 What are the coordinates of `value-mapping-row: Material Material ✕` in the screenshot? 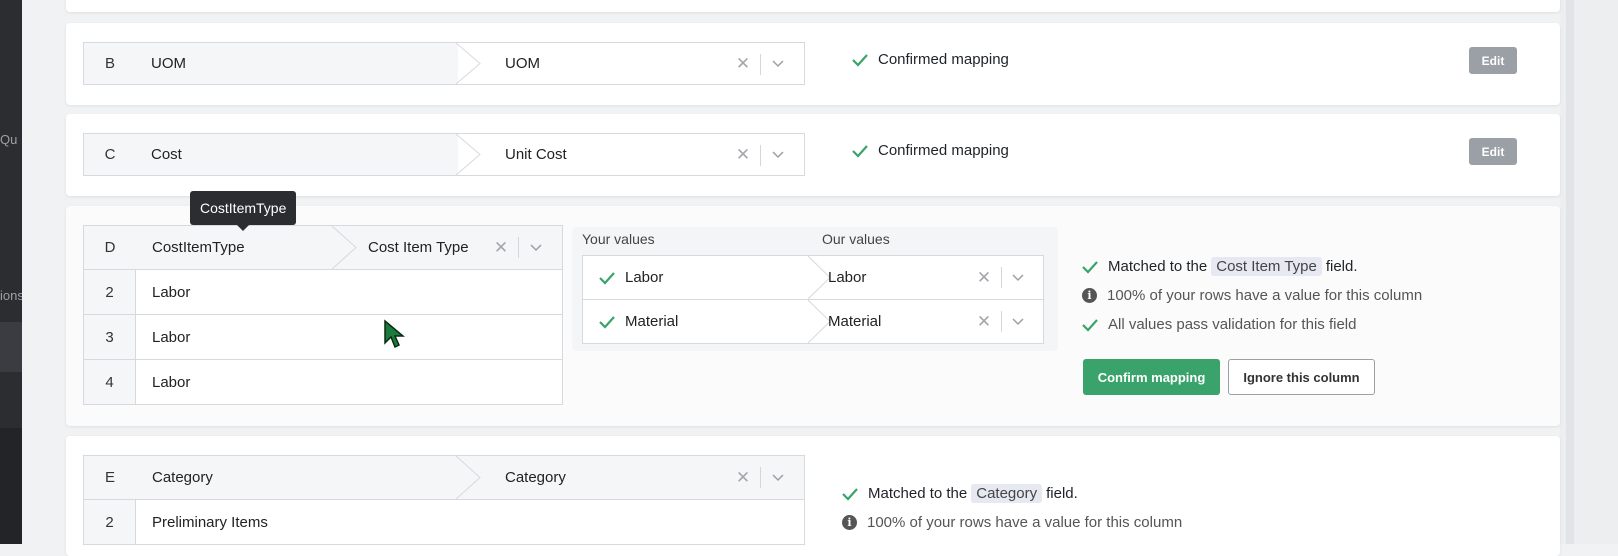 It's located at (813, 321).